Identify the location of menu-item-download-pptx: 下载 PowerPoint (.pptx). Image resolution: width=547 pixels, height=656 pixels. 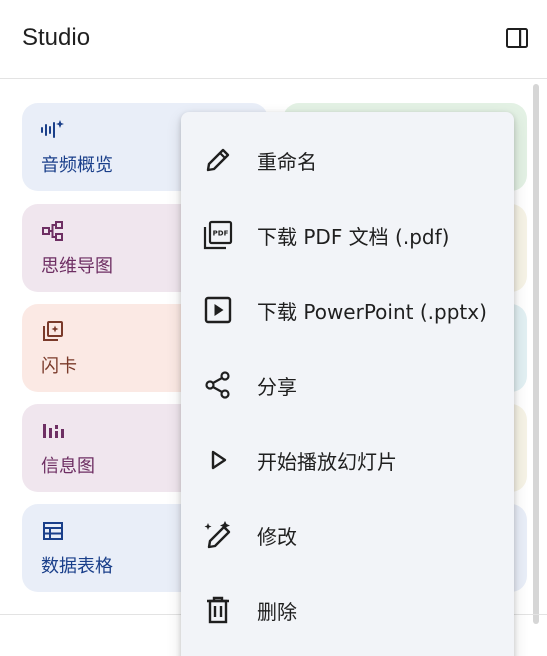
(347, 310).